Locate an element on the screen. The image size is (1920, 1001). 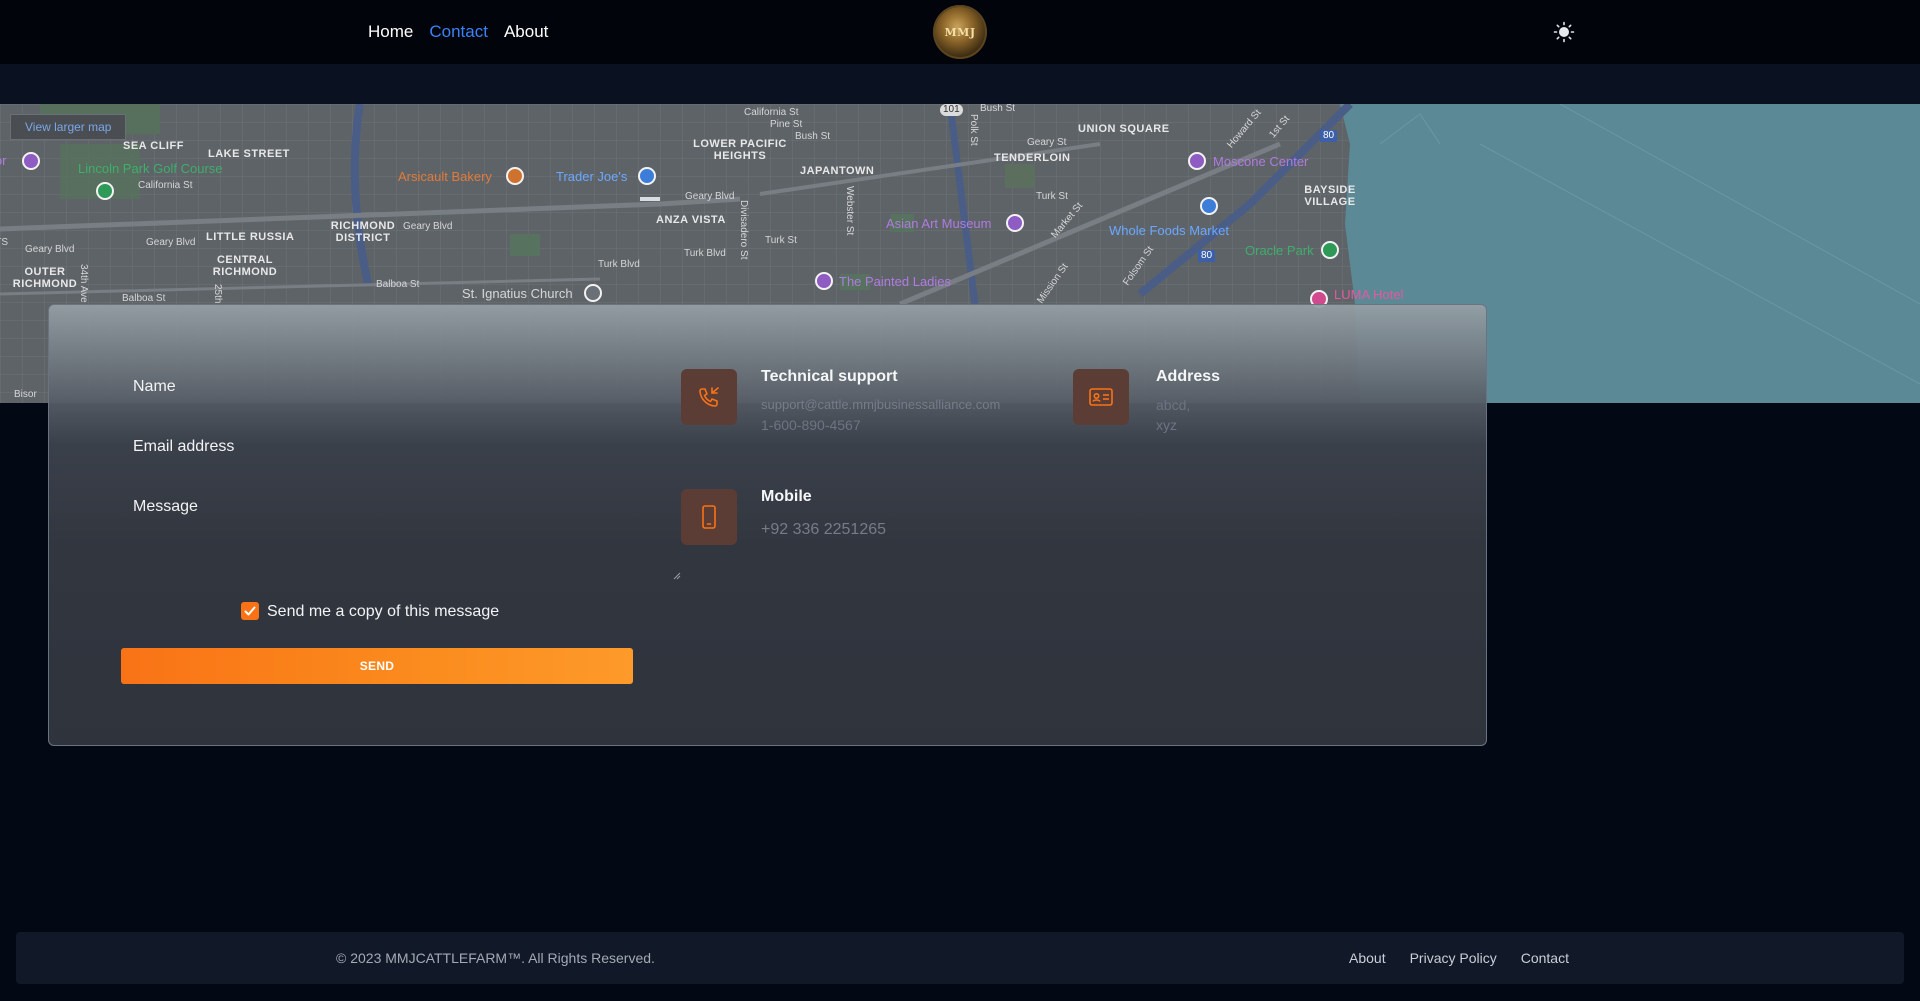
map-label: Geary St is located at coordinates (1047, 142).